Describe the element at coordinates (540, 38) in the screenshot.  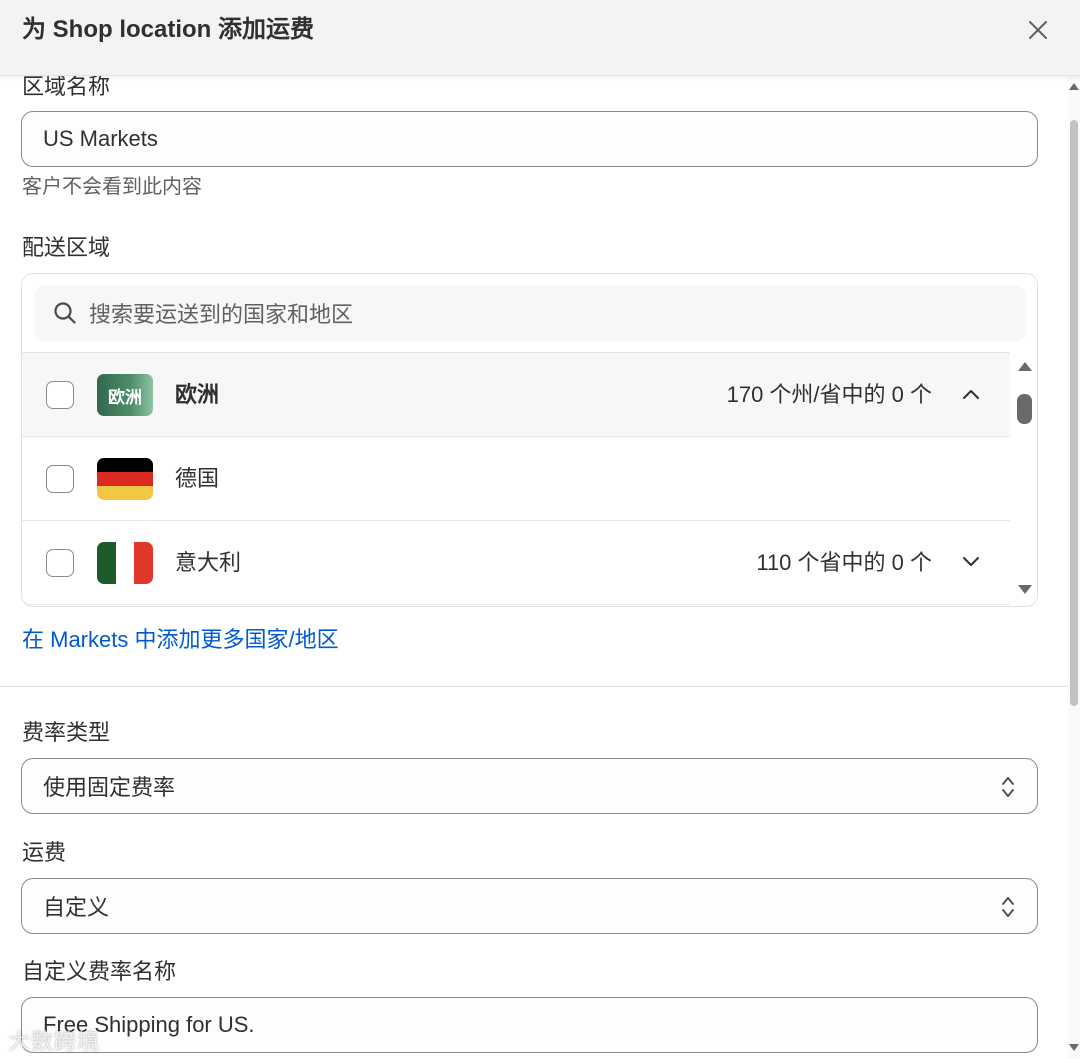
I see `modal-header: 为 Shop location 添加运费` at that location.